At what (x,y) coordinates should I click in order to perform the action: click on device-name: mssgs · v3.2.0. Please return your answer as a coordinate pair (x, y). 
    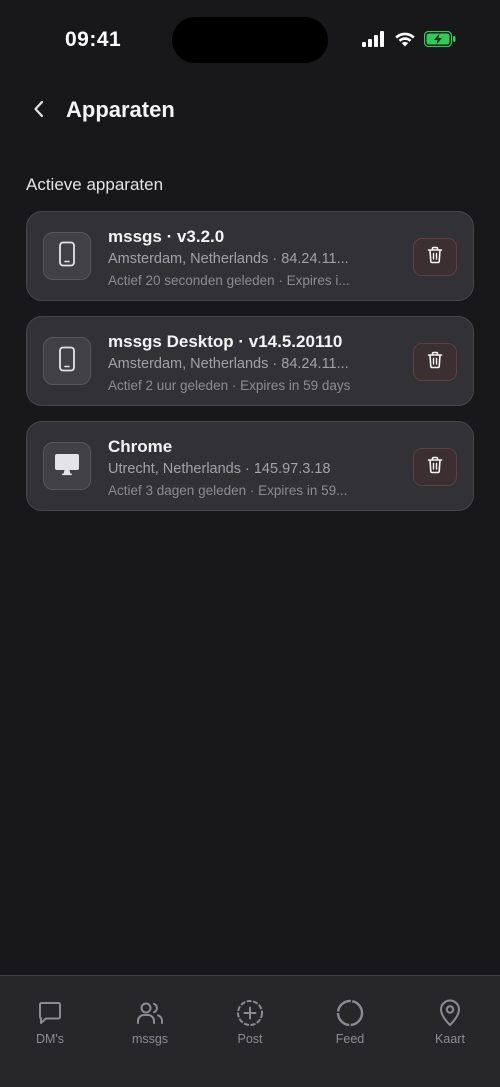
    Looking at the image, I should click on (166, 236).